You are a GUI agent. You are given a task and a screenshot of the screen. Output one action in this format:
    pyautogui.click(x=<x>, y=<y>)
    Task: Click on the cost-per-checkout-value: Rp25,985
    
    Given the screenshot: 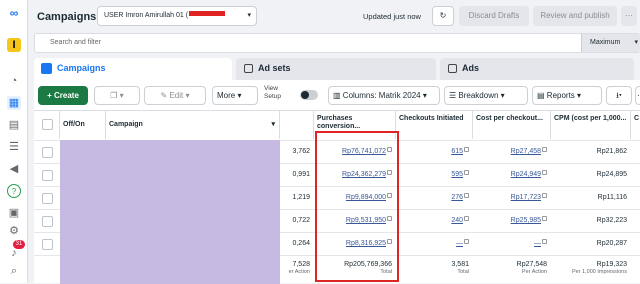 What is the action you would take?
    pyautogui.click(x=512, y=221)
    